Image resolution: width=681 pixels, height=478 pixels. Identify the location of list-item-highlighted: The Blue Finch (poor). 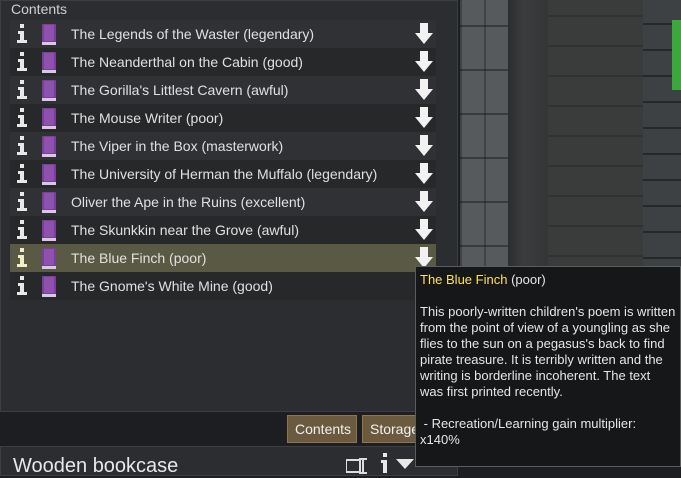
(223, 258).